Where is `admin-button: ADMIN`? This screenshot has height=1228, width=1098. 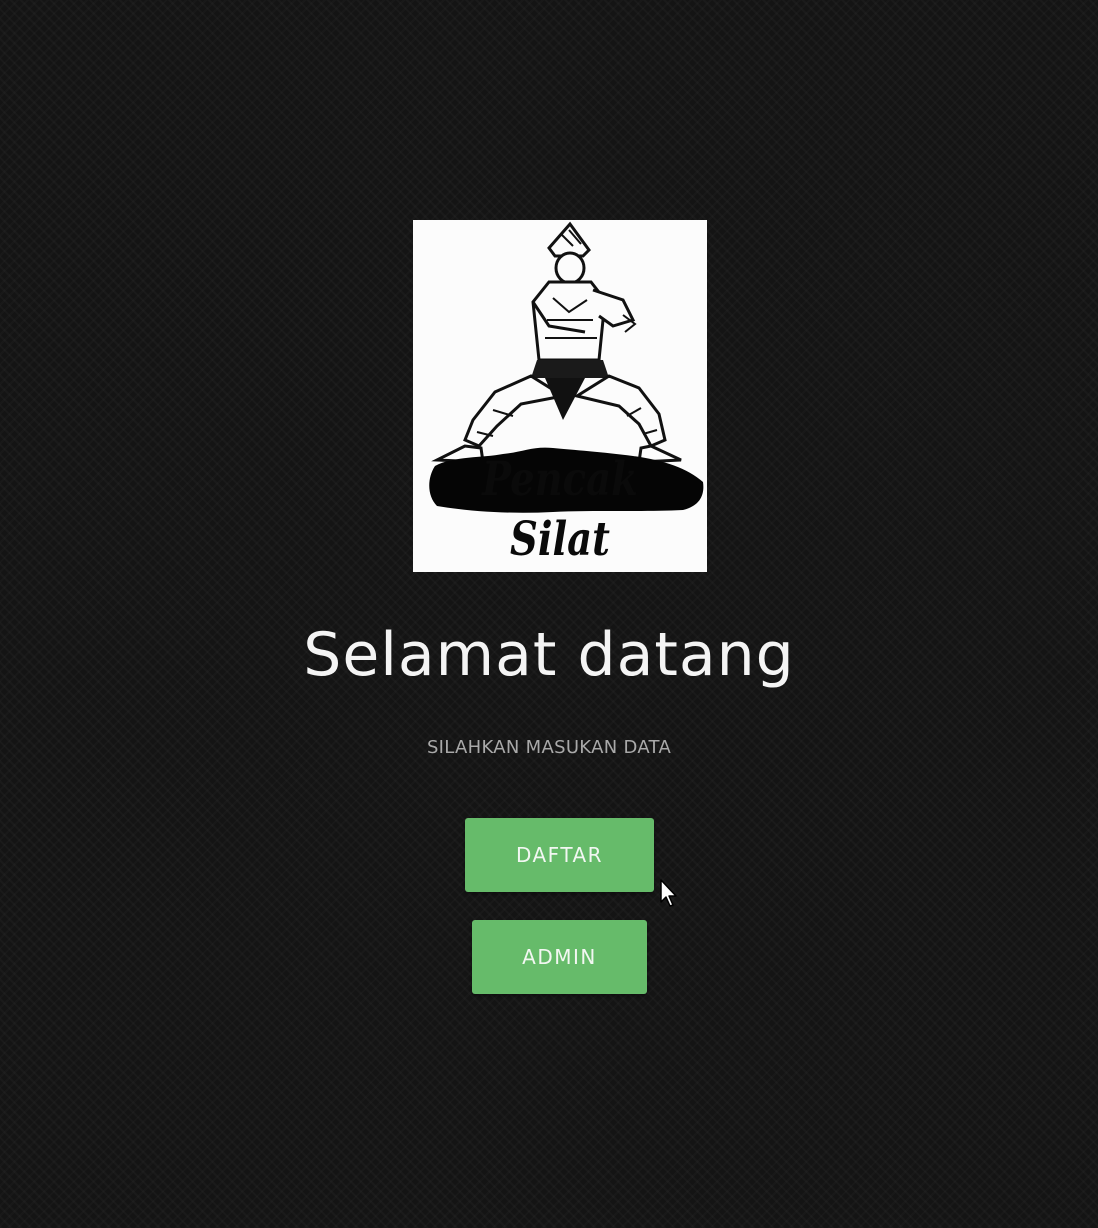 admin-button: ADMIN is located at coordinates (559, 957).